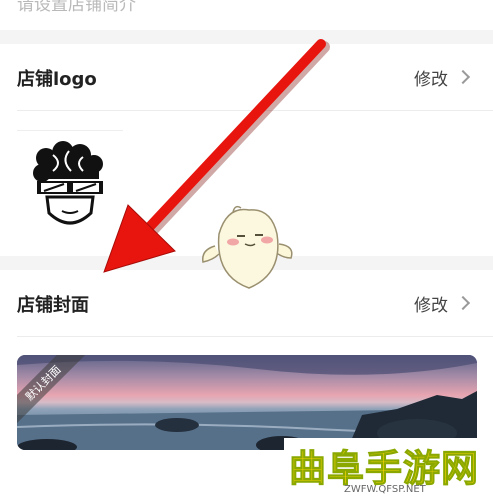  What do you see at coordinates (246, 77) in the screenshot?
I see `logo-row: 店铺logo 修改` at bounding box center [246, 77].